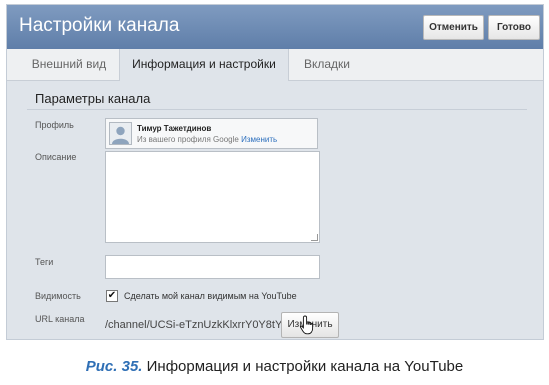 This screenshot has width=549, height=385. Describe the element at coordinates (327, 64) in the screenshot. I see `tab-tabs: Вкладки` at that location.